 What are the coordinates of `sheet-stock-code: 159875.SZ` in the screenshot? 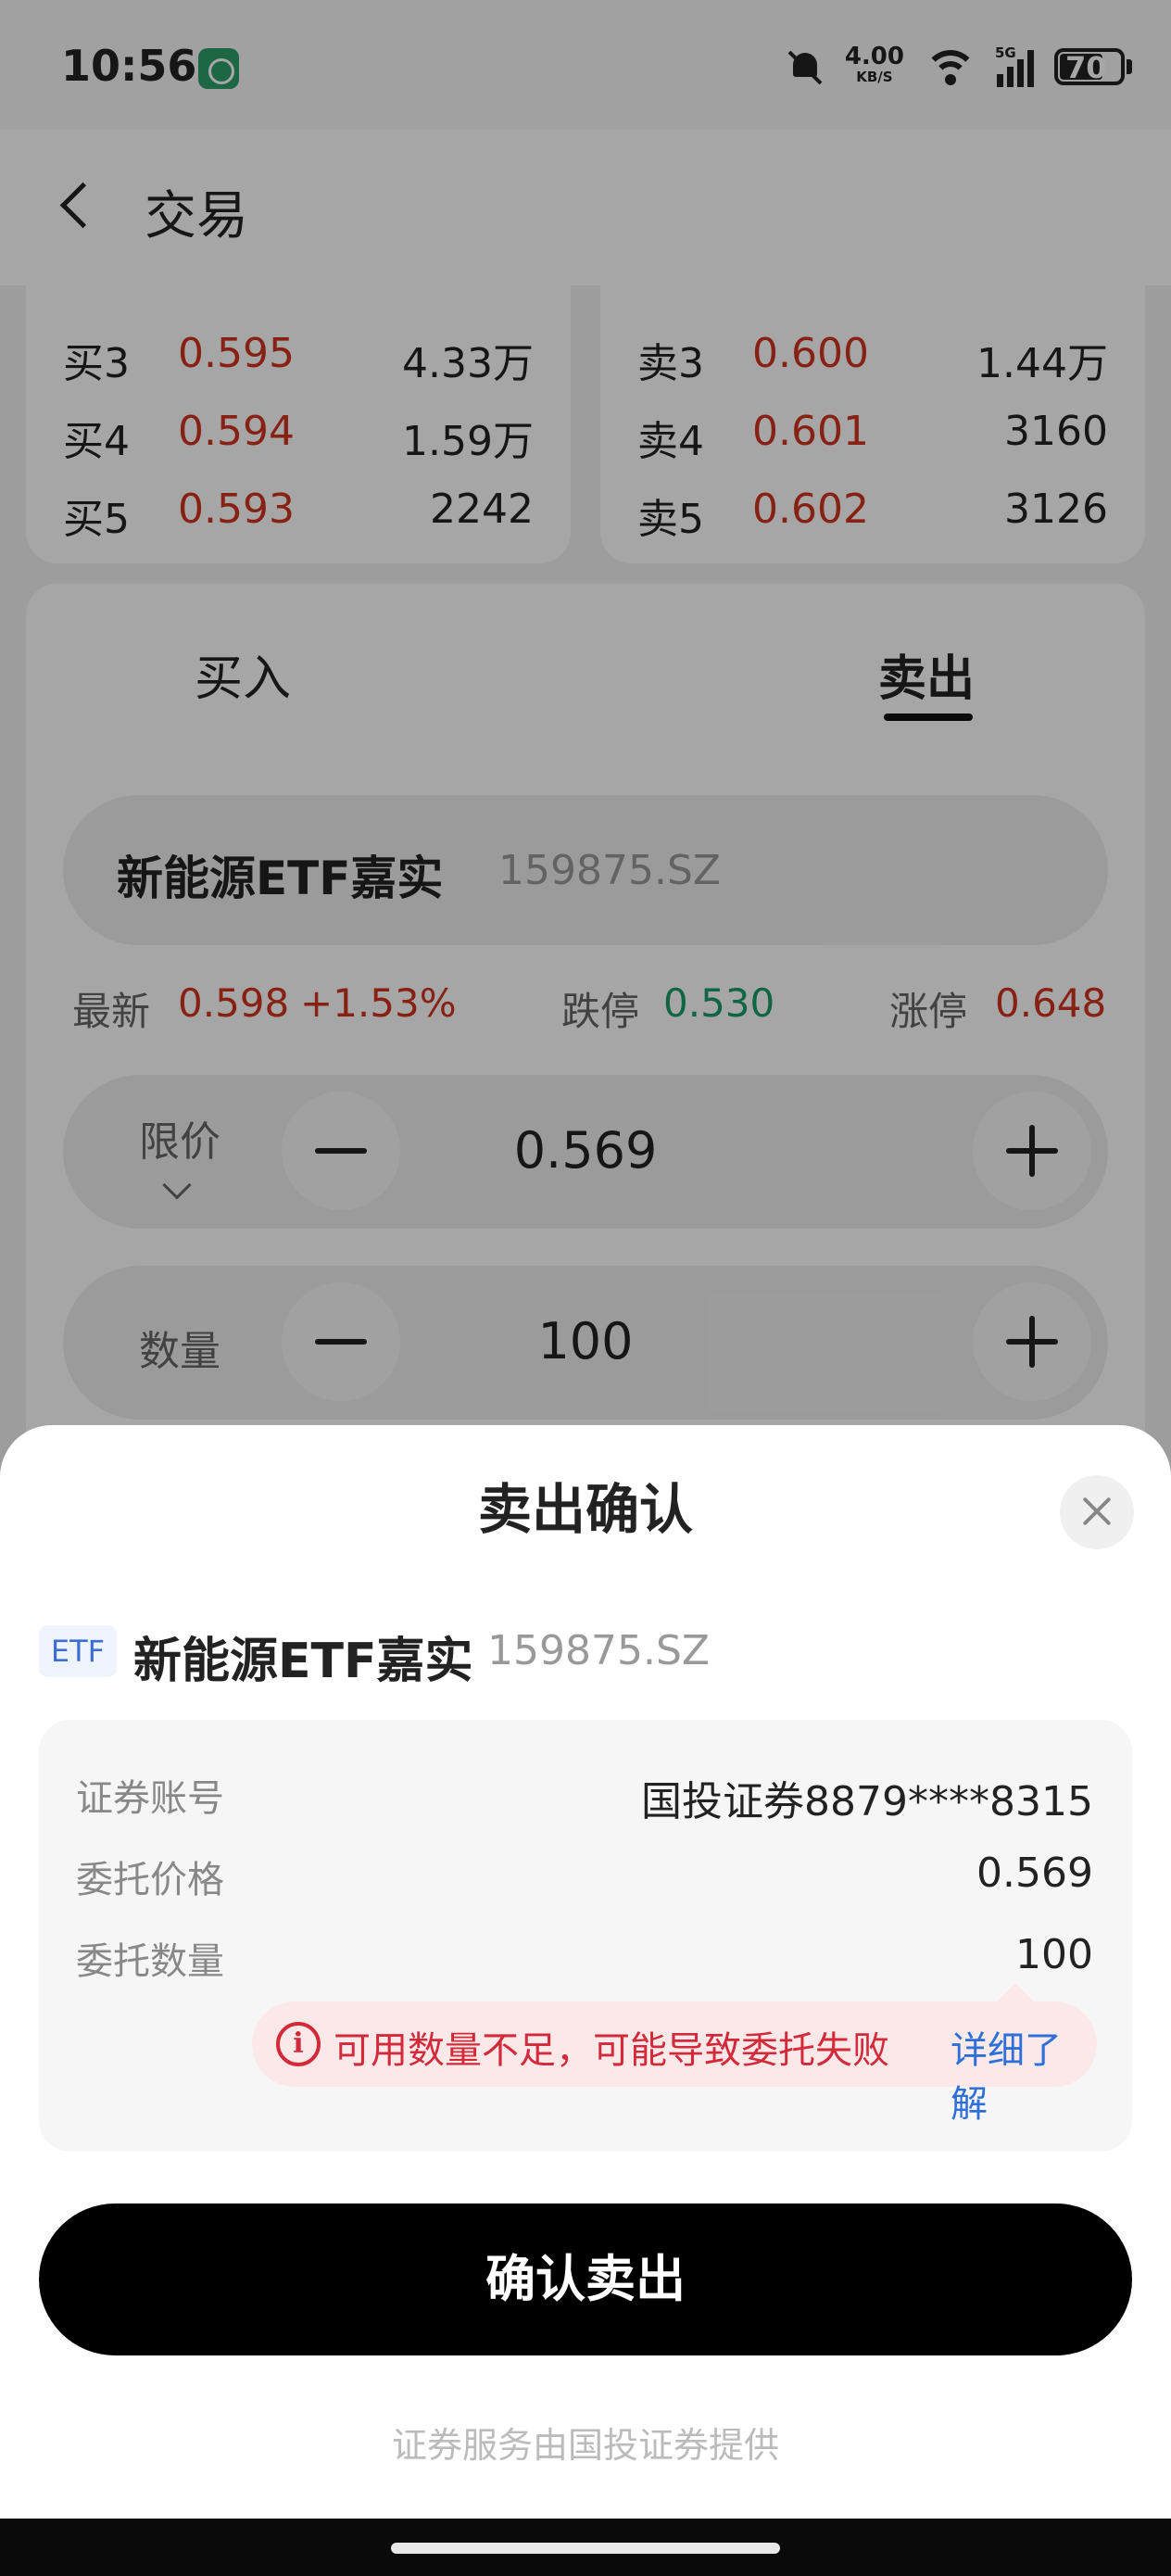 It's located at (599, 1651).